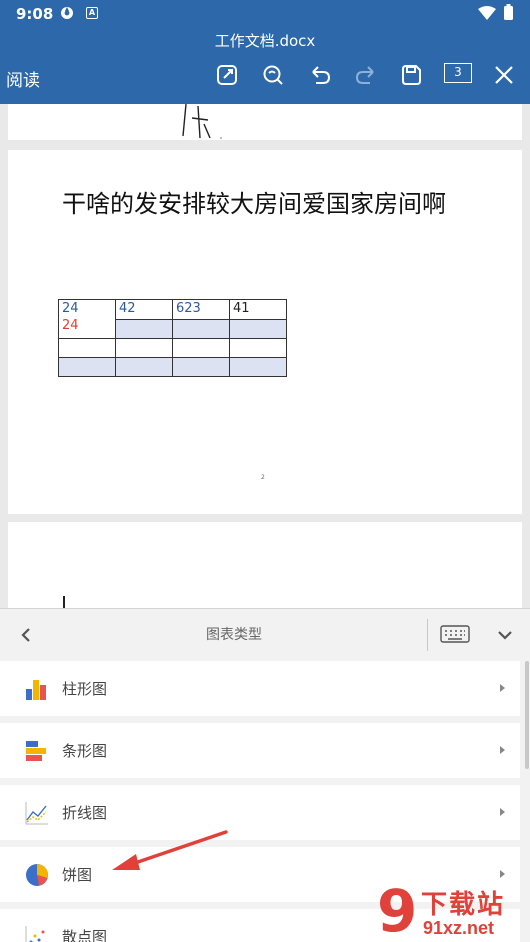 The width and height of the screenshot is (530, 942). I want to click on panel-scrollbar, so click(527, 715).